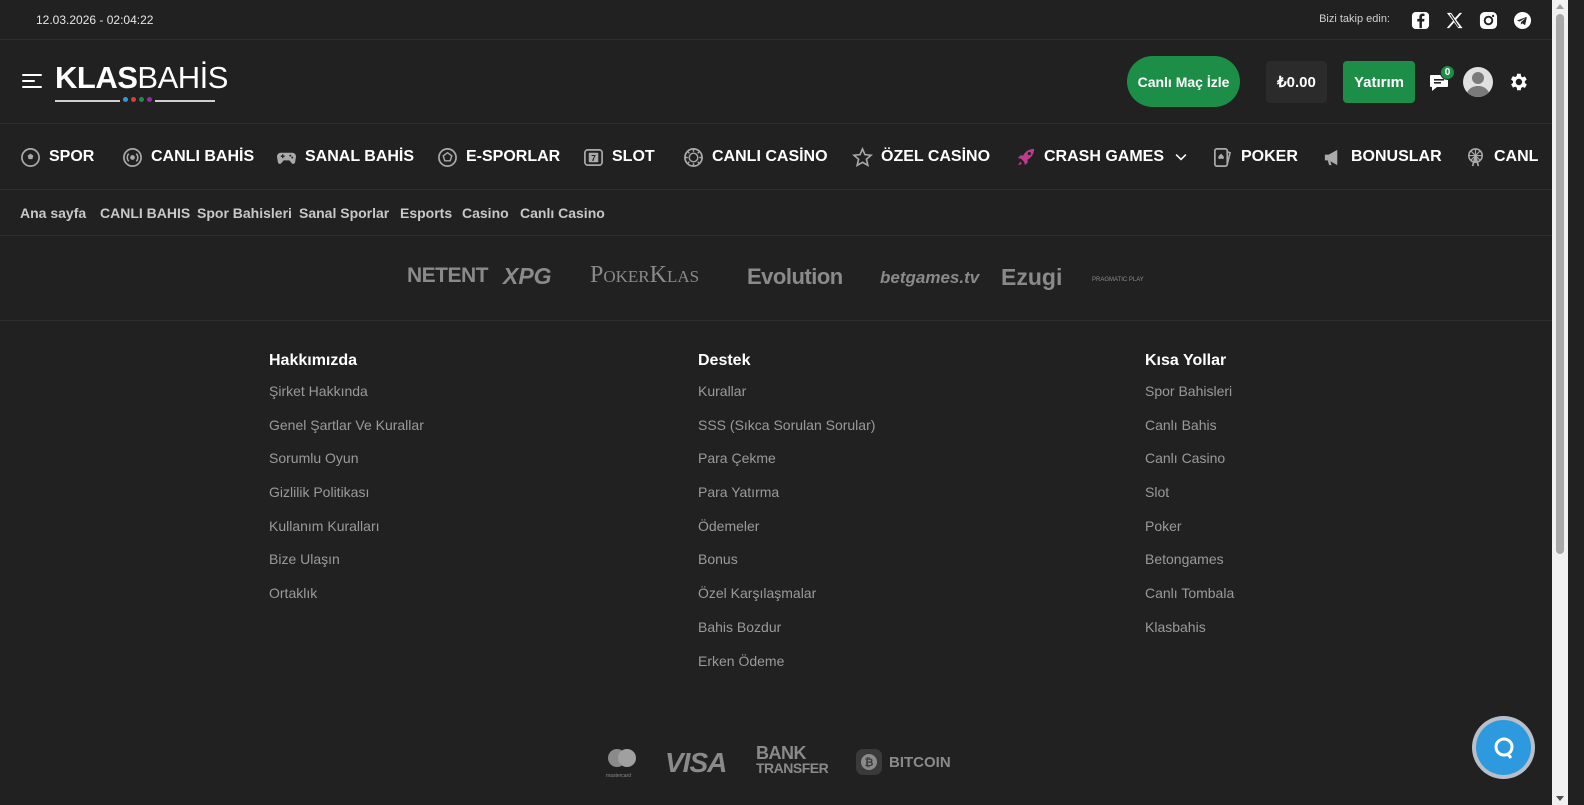  What do you see at coordinates (346, 500) in the screenshot?
I see `footer-link: Gizlilik Politikası` at bounding box center [346, 500].